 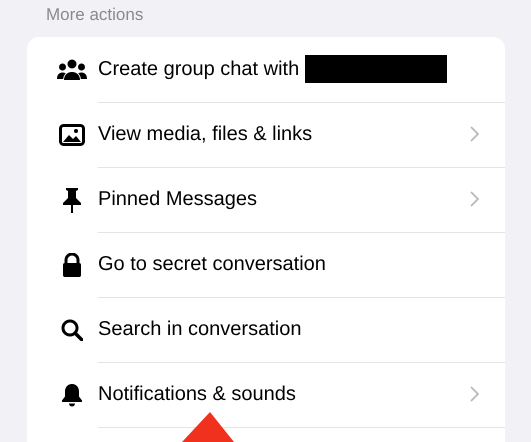 What do you see at coordinates (277, 199) in the screenshot?
I see `menu-item: Pinned Messages` at bounding box center [277, 199].